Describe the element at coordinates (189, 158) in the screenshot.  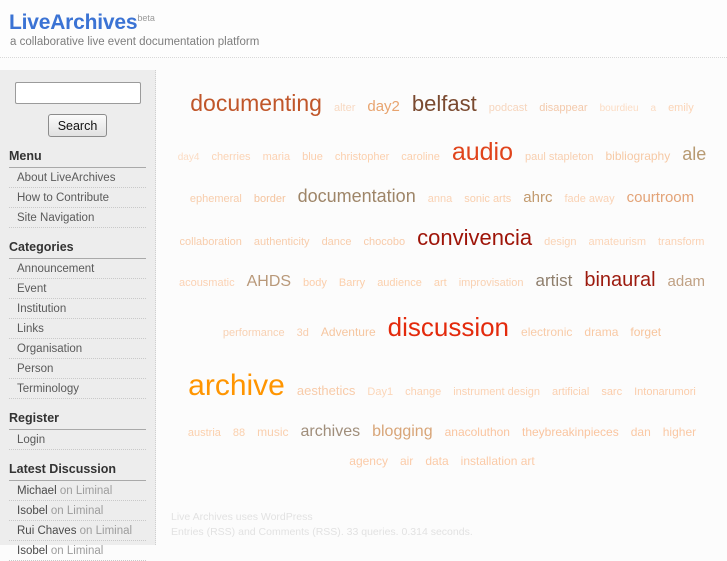
I see `tag-link: day4` at that location.